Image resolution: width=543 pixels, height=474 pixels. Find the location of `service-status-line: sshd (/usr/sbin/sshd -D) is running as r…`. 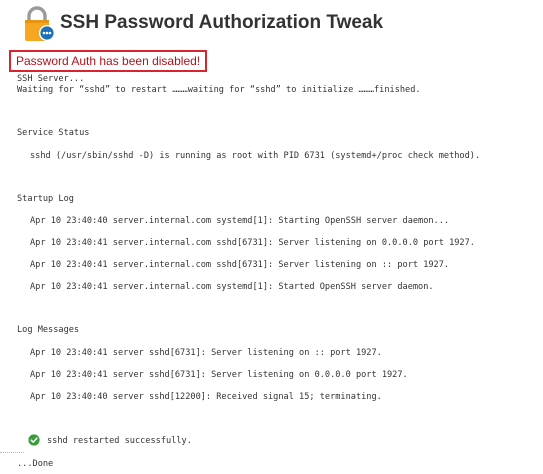

service-status-line: sshd (/usr/sbin/sshd -D) is running as r… is located at coordinates (255, 156).